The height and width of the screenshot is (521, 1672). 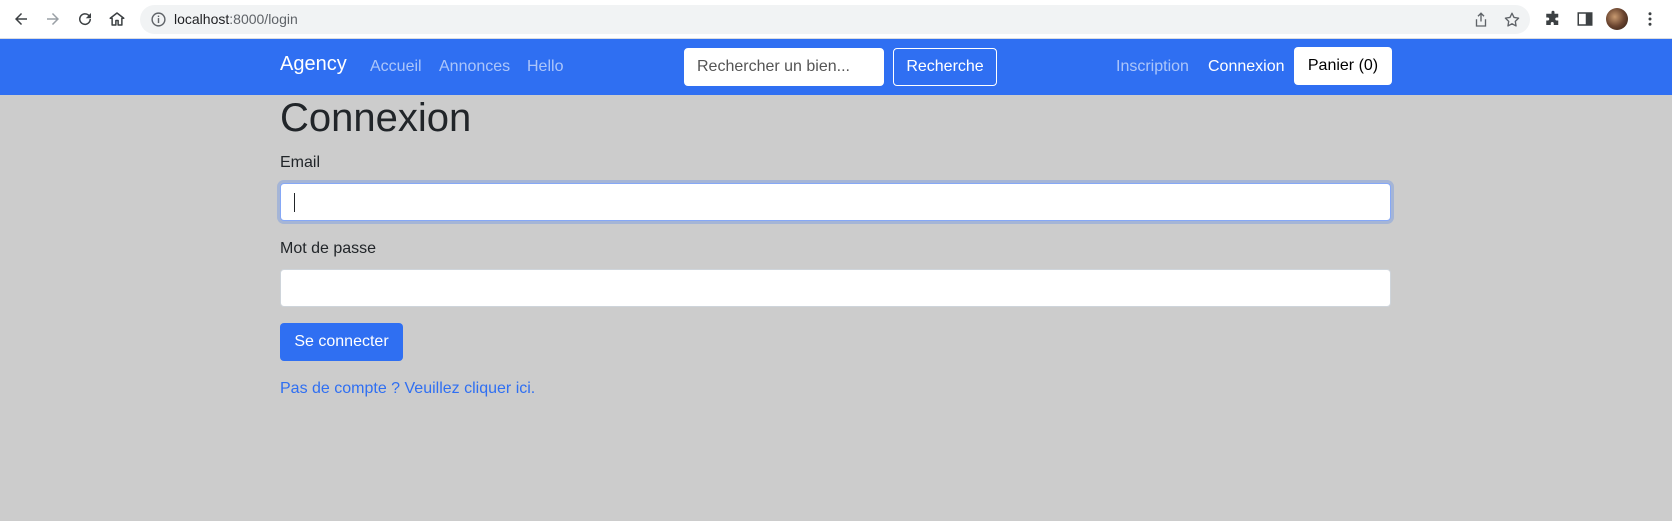 What do you see at coordinates (407, 389) in the screenshot?
I see `signup-link: Pas de compte ? Veuillez cliquer ici.` at bounding box center [407, 389].